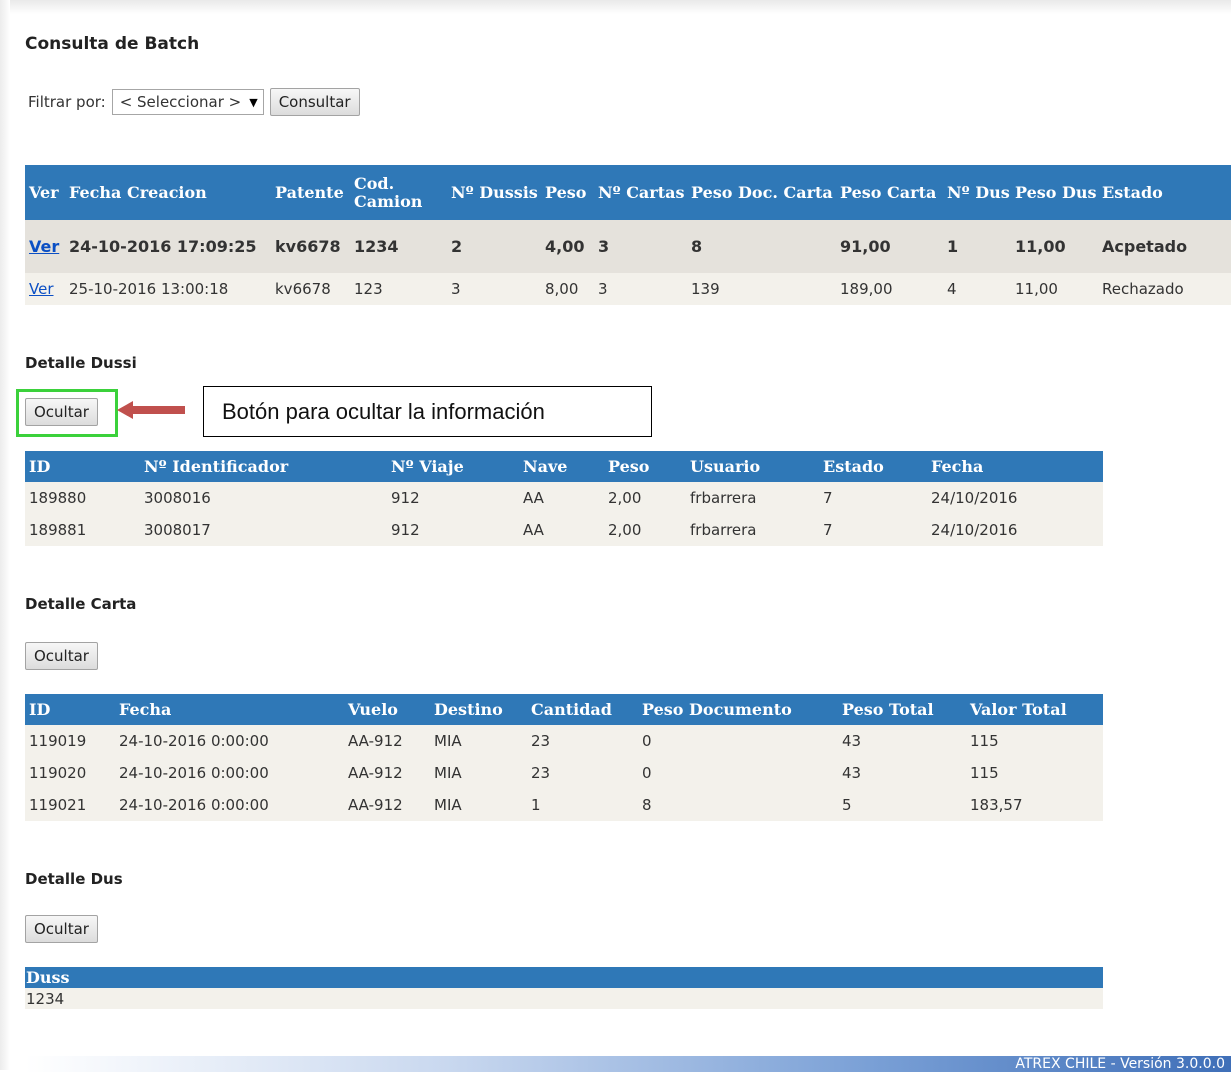  I want to click on col-header: Nº Identificador, so click(263, 466).